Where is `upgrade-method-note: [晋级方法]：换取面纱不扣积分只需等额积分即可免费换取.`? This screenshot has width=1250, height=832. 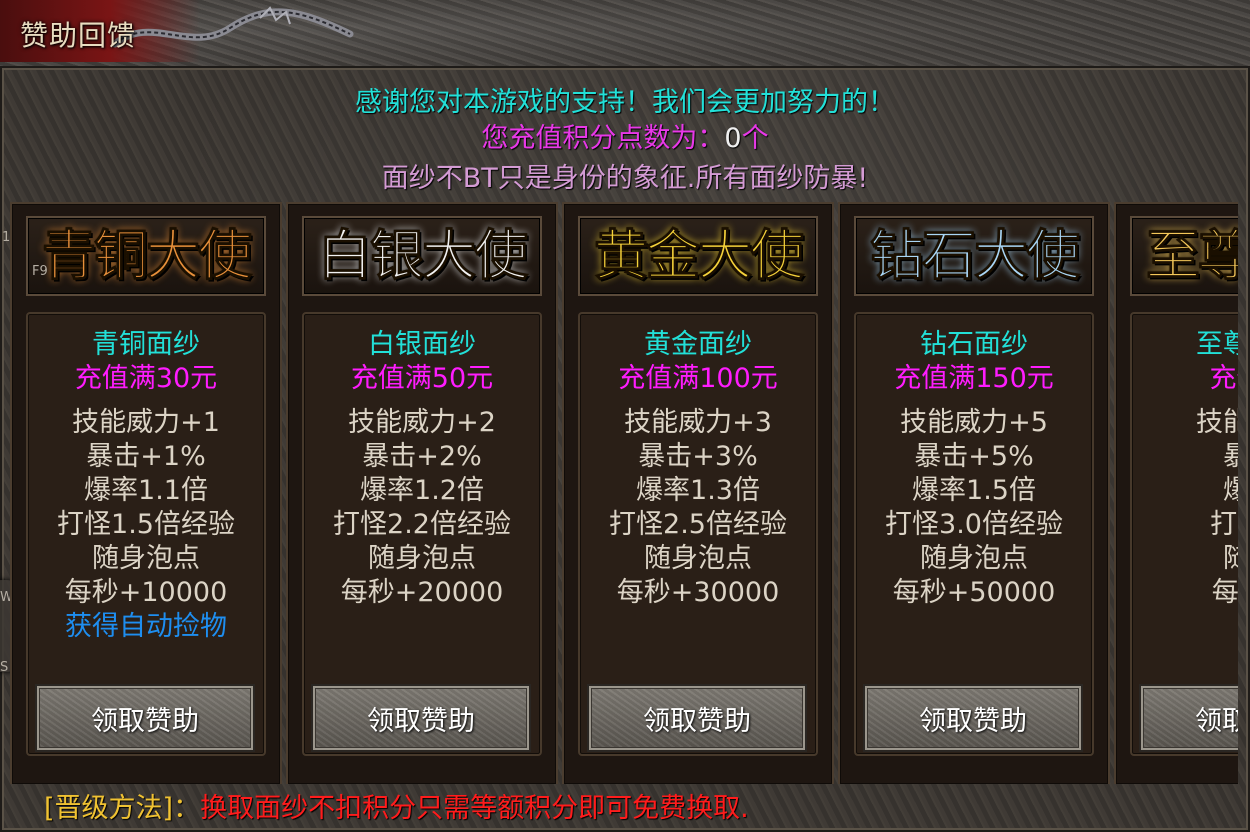 upgrade-method-note: [晋级方法]：换取面纱不扣积分只需等额积分即可免费换取. is located at coordinates (396, 805).